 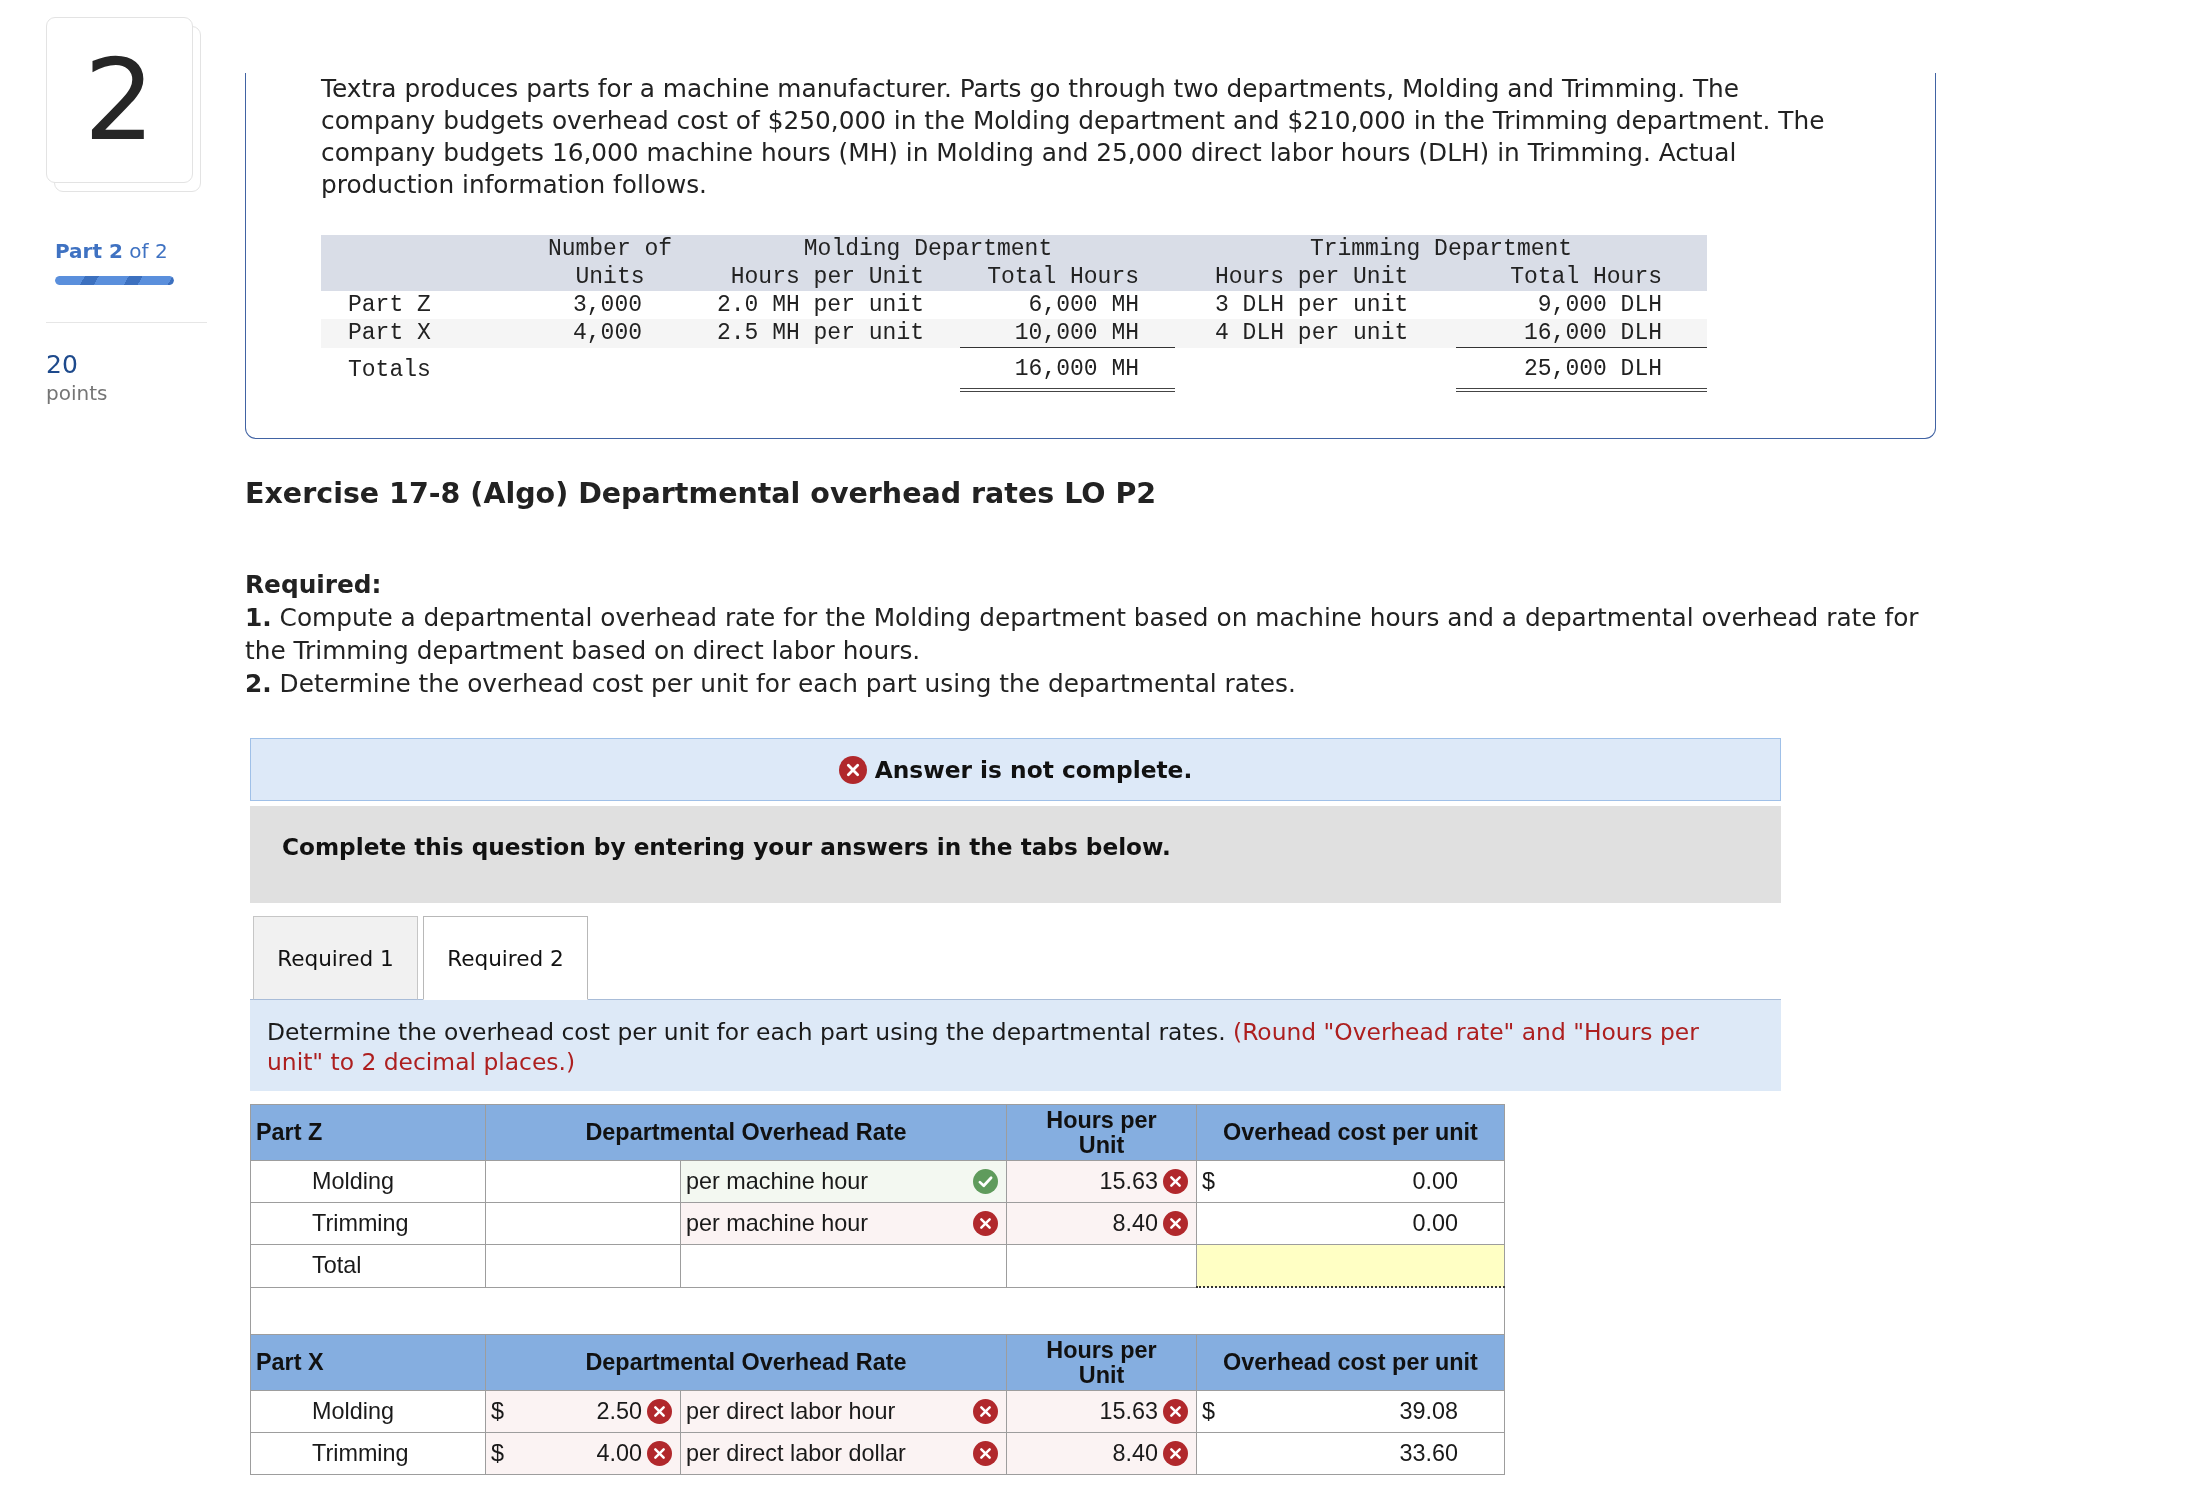 I want to click on tab: Required 2, so click(x=505, y=958).